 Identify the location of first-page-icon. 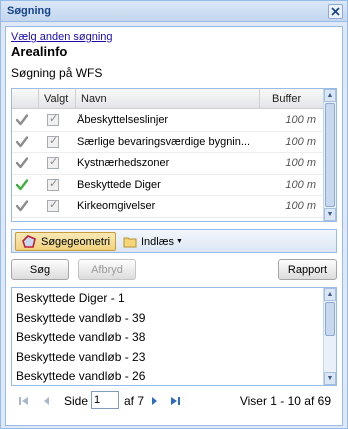
(24, 401).